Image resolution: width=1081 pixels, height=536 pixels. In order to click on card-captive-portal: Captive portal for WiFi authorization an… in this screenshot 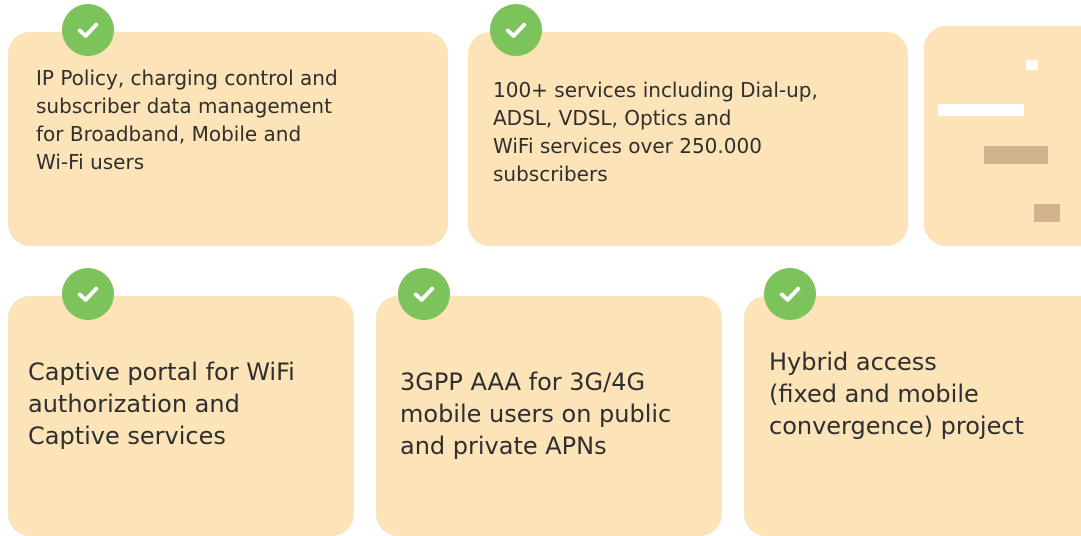, I will do `click(181, 416)`.